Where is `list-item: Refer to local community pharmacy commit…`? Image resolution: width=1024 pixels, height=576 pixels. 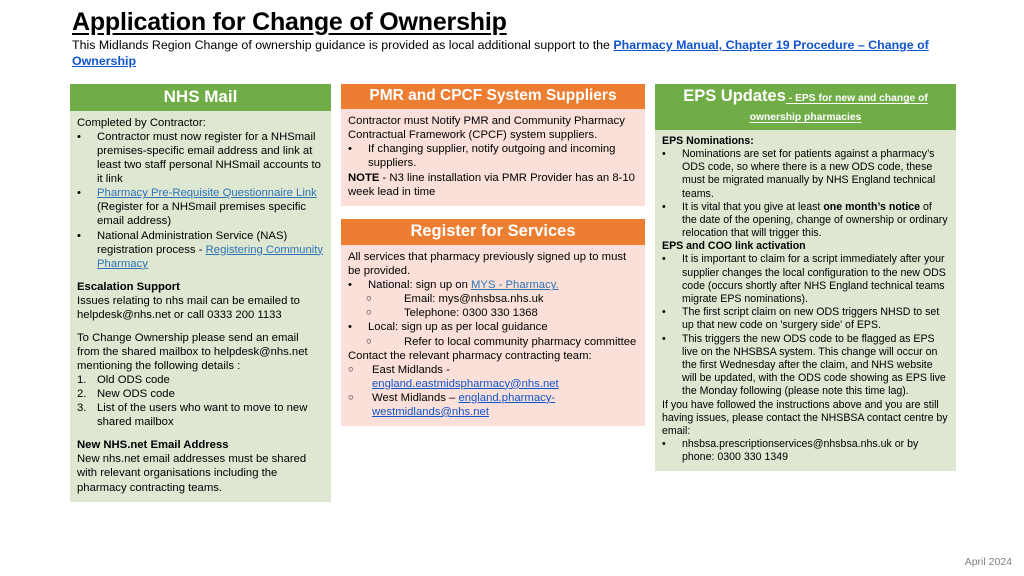
list-item: Refer to local community pharmacy commit… is located at coordinates (493, 342).